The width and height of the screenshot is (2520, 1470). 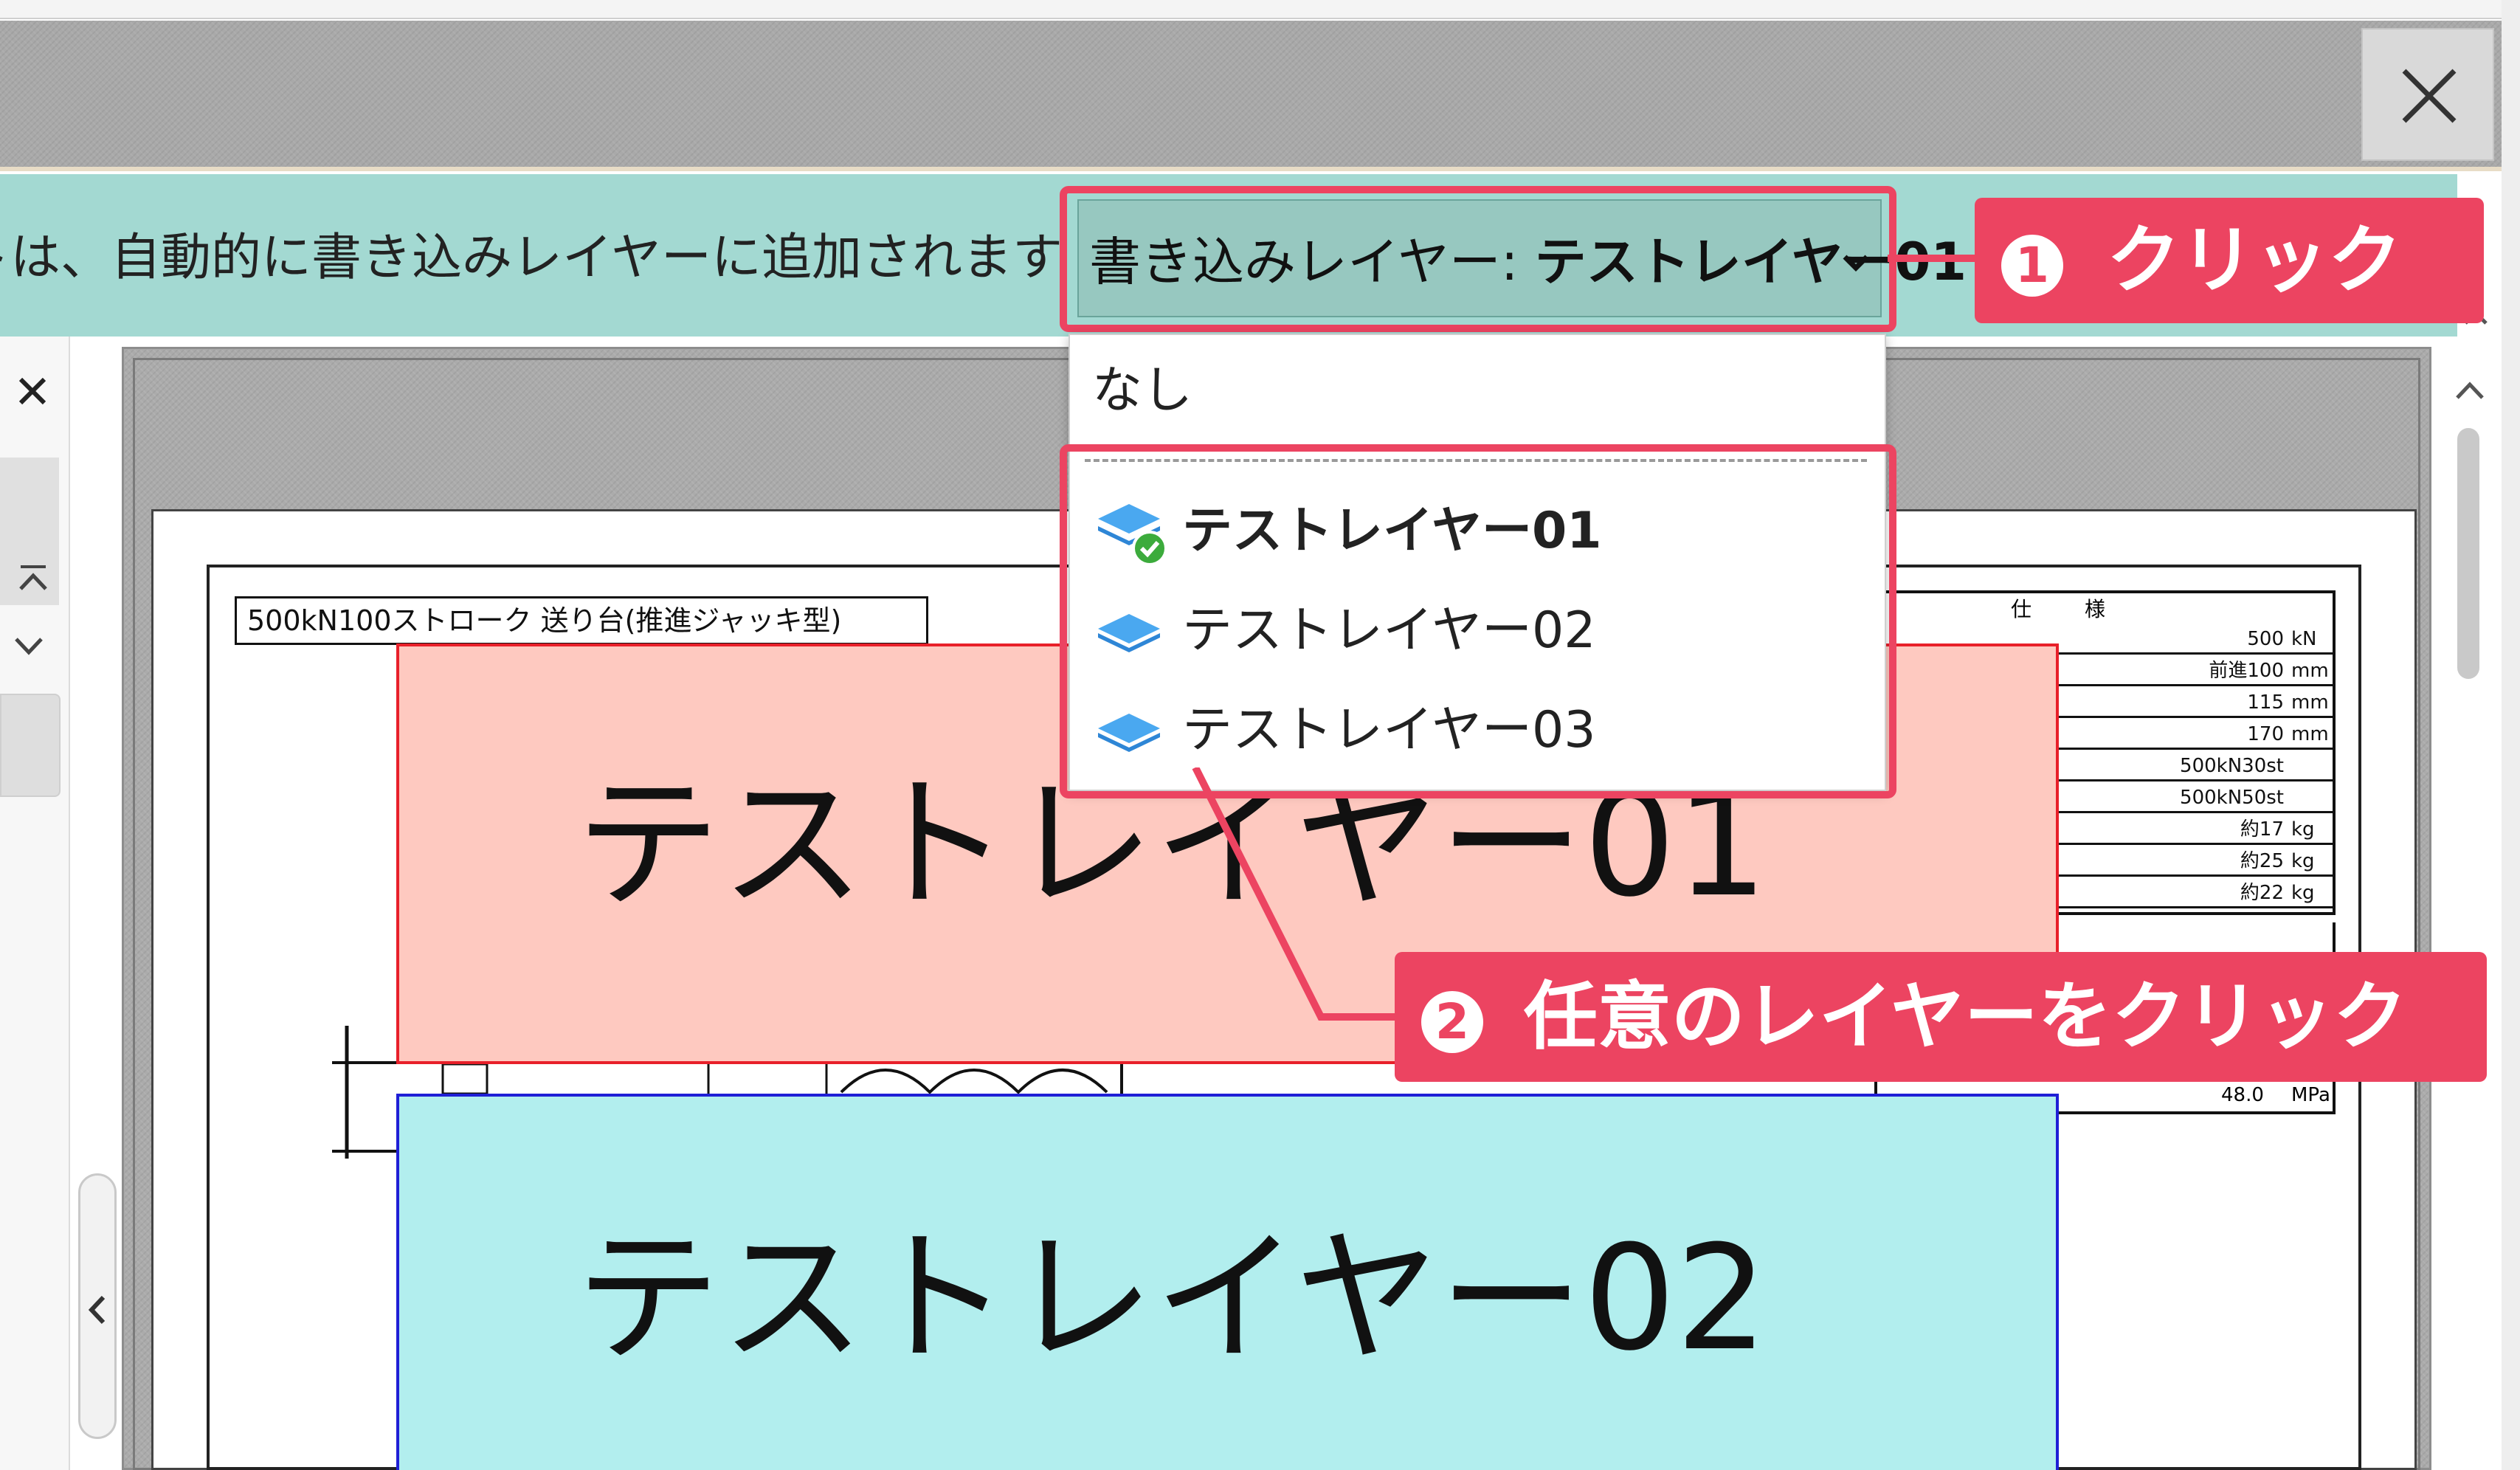 What do you see at coordinates (2262, 861) in the screenshot?
I see `spec-value: 約25` at bounding box center [2262, 861].